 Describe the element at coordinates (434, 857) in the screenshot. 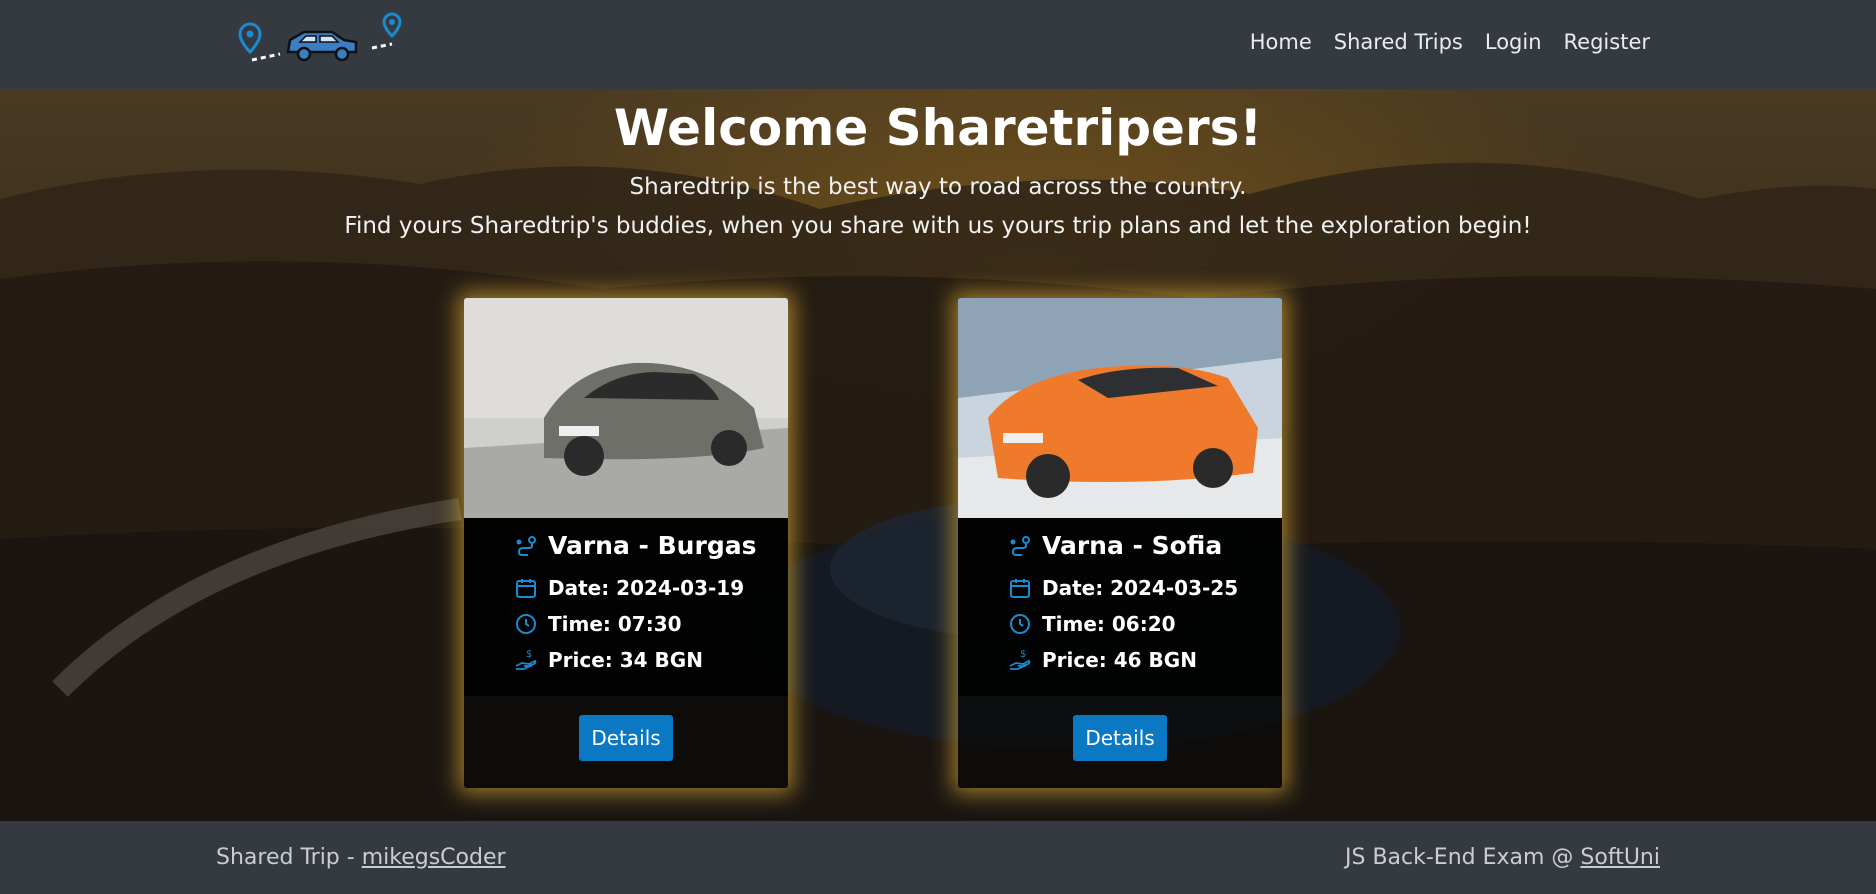

I see `author-link: mikegsCoder` at that location.